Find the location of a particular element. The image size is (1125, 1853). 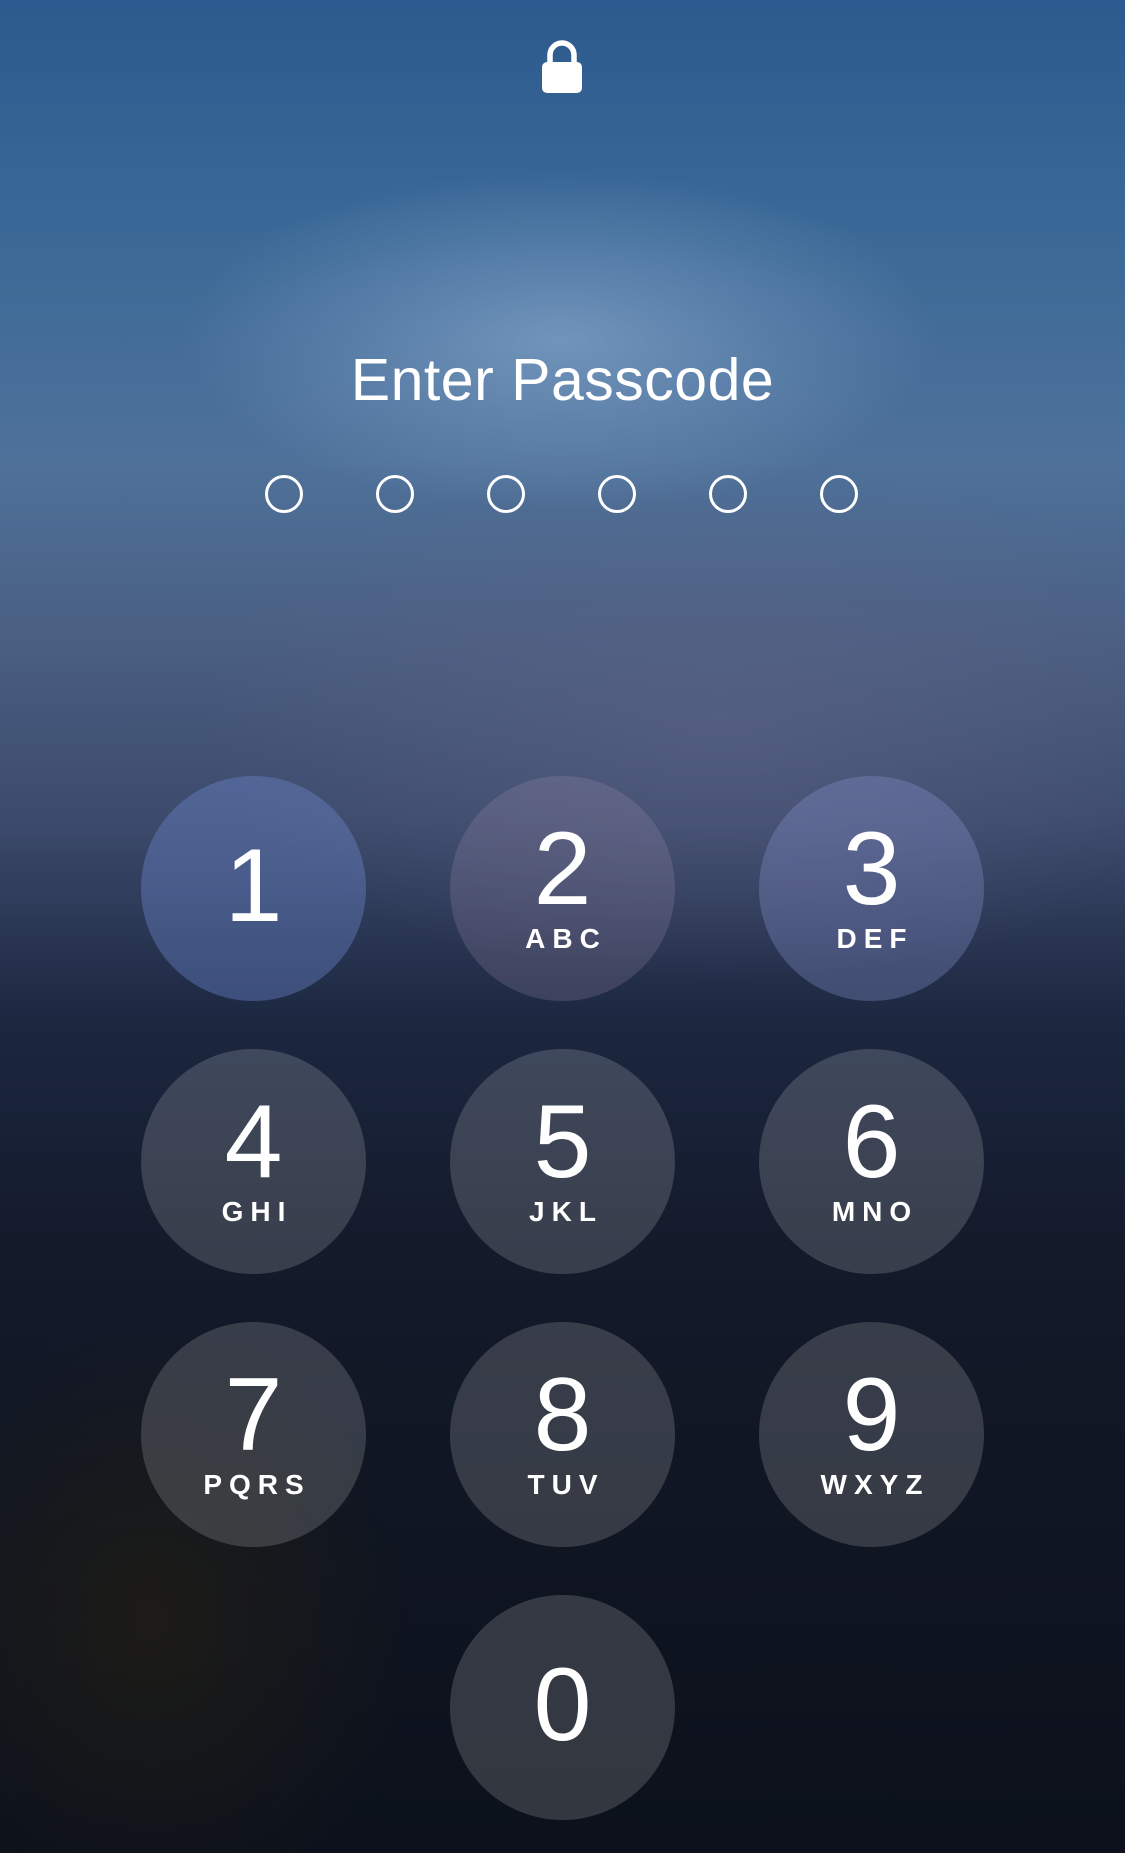

key-digit: 9 is located at coordinates (871, 1415).